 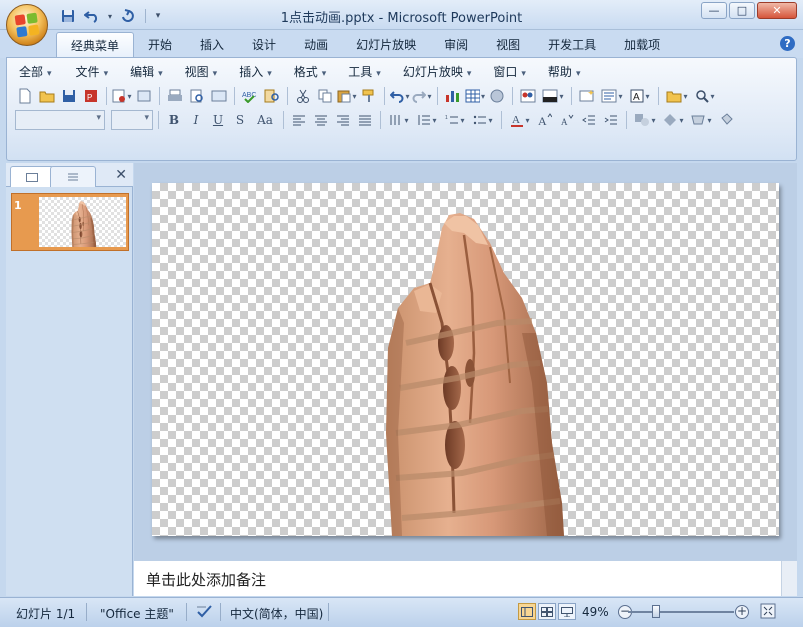 What do you see at coordinates (714, 10) in the screenshot?
I see `minimize-button: —` at bounding box center [714, 10].